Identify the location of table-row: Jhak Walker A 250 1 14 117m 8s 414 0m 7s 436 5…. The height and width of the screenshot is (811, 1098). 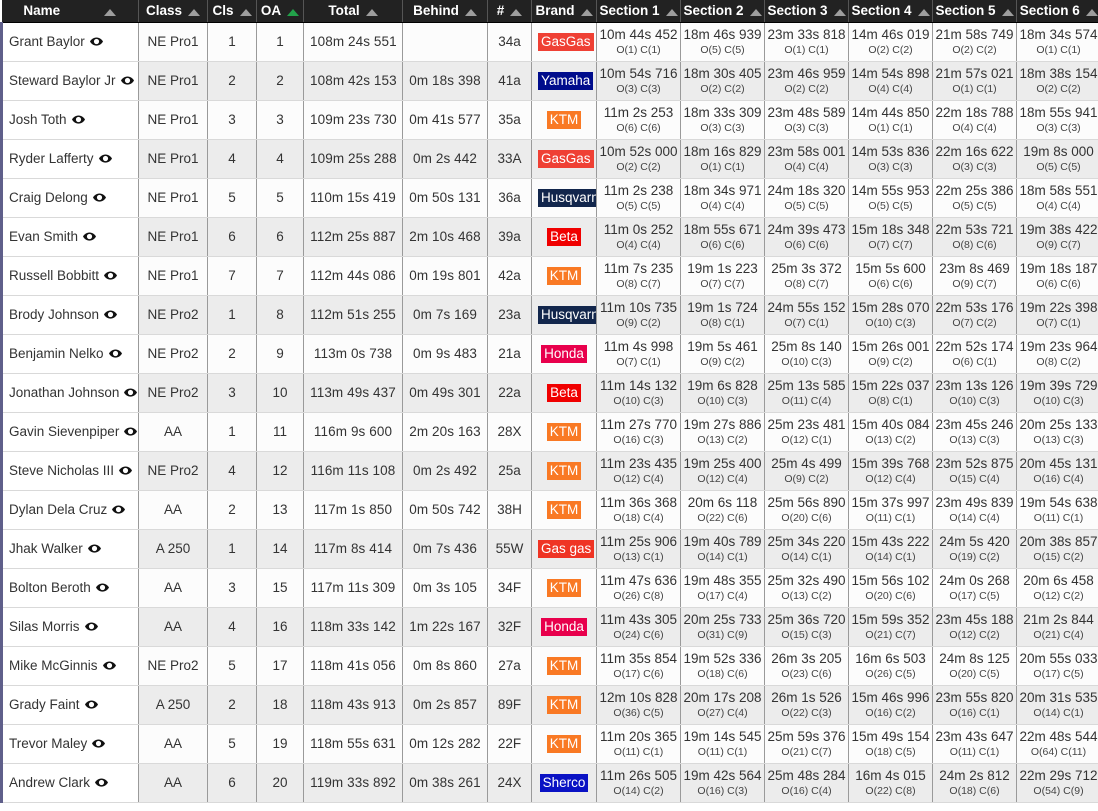
(549, 549).